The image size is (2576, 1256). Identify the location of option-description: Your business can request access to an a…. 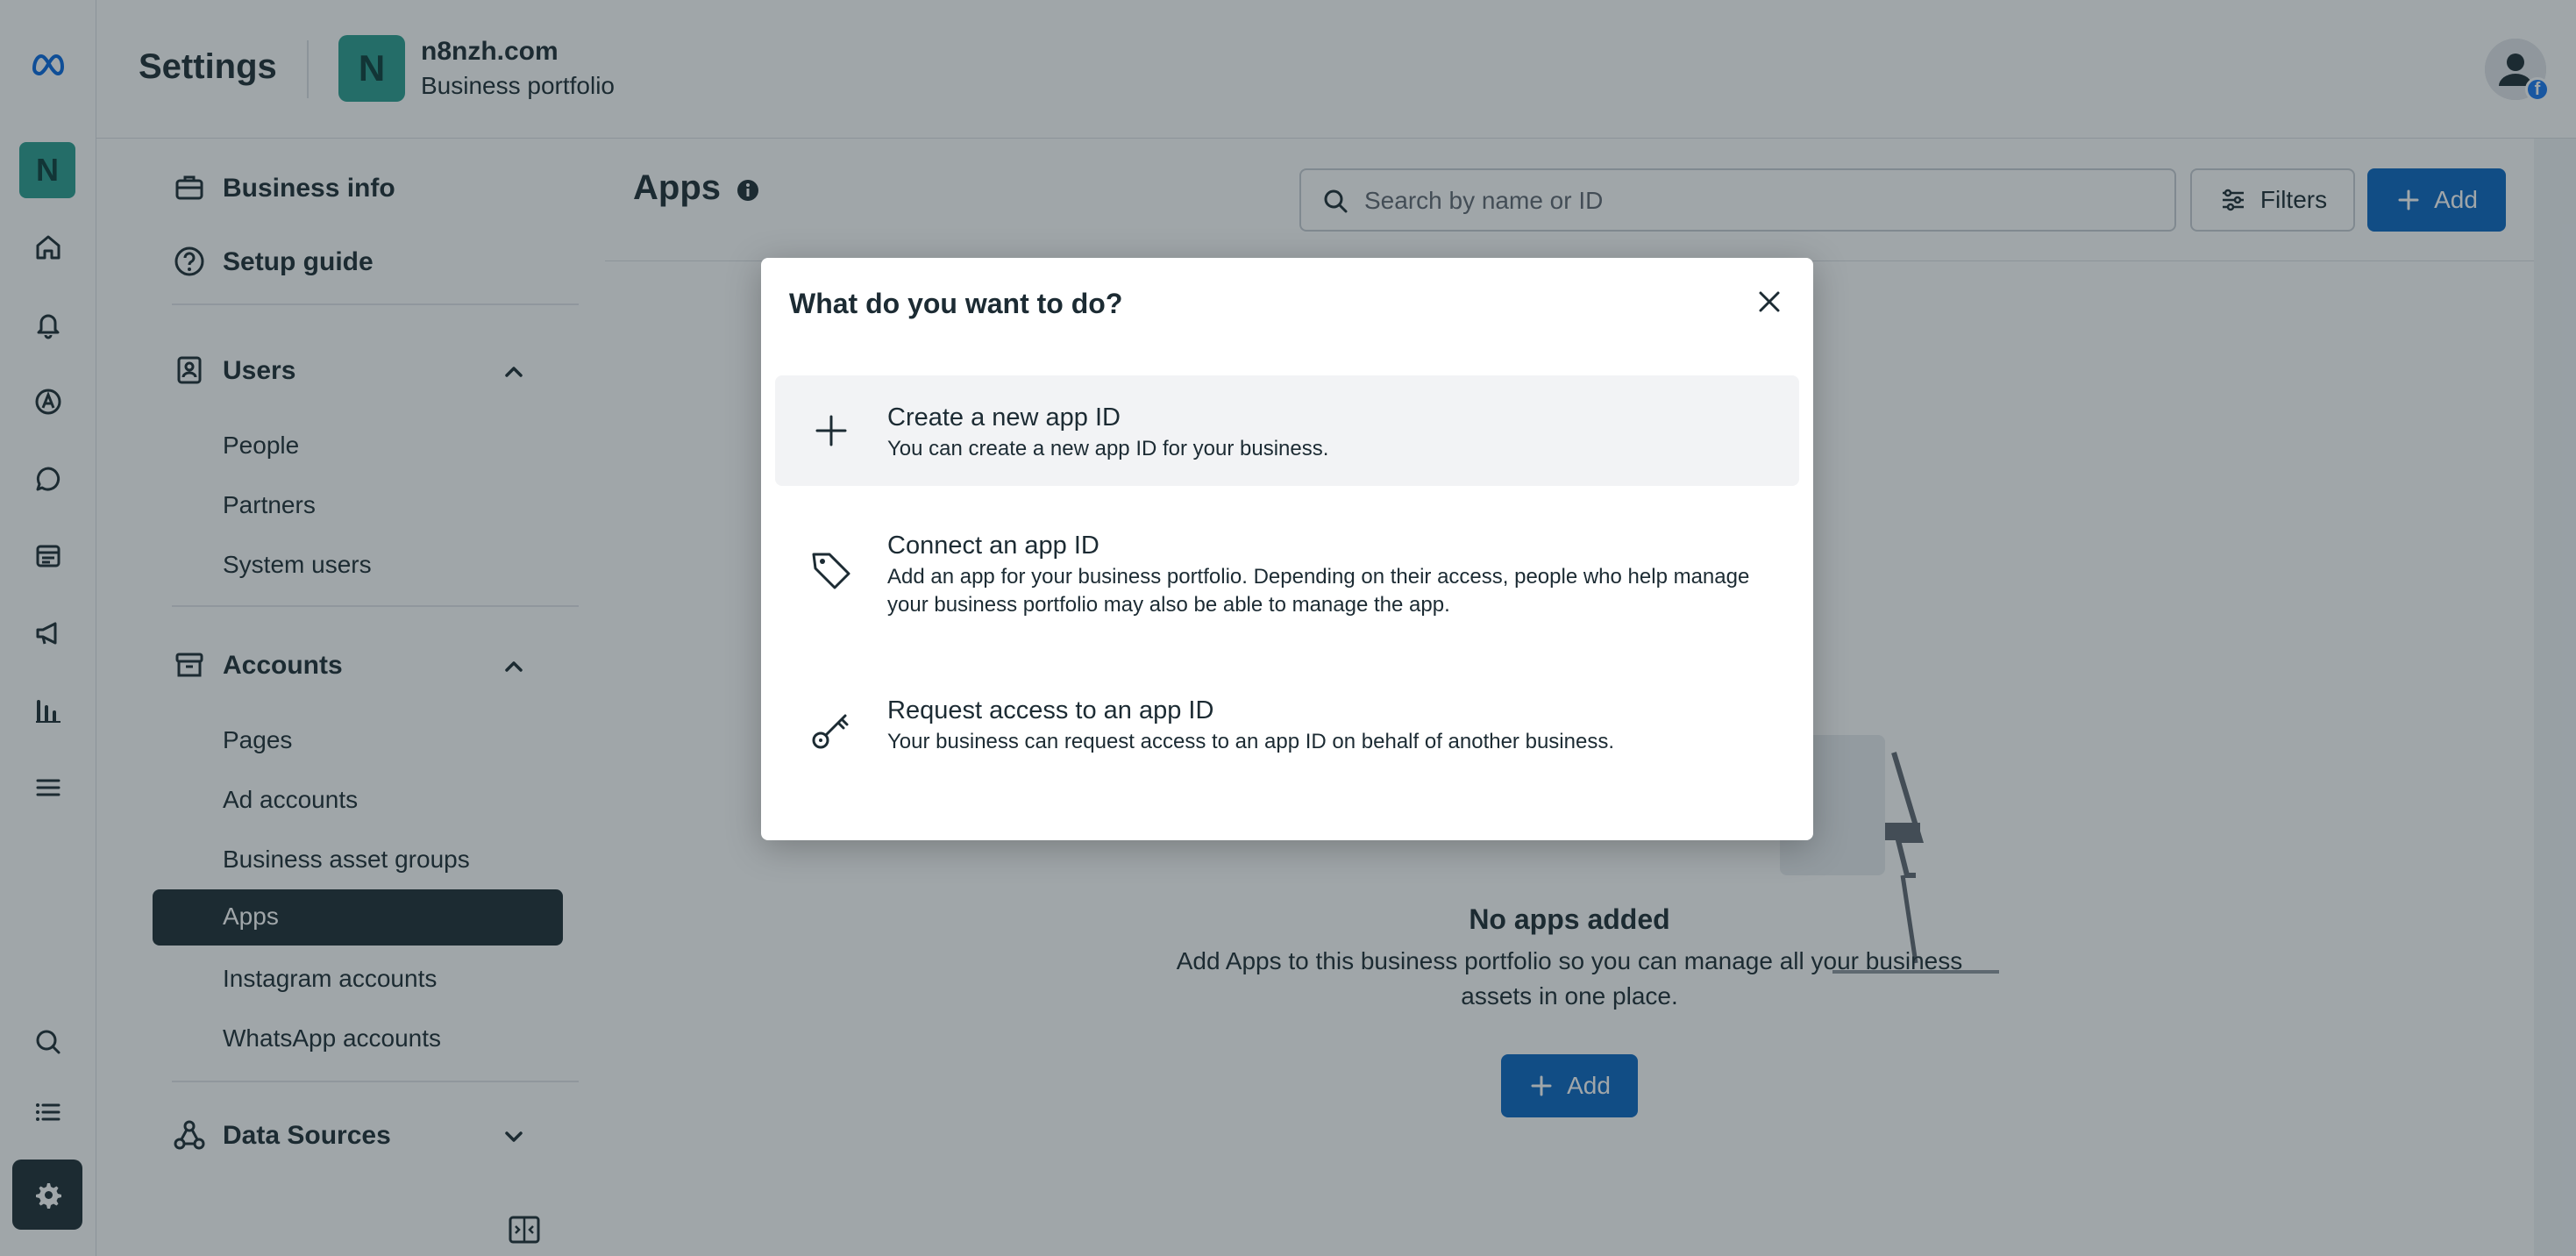
(1250, 741).